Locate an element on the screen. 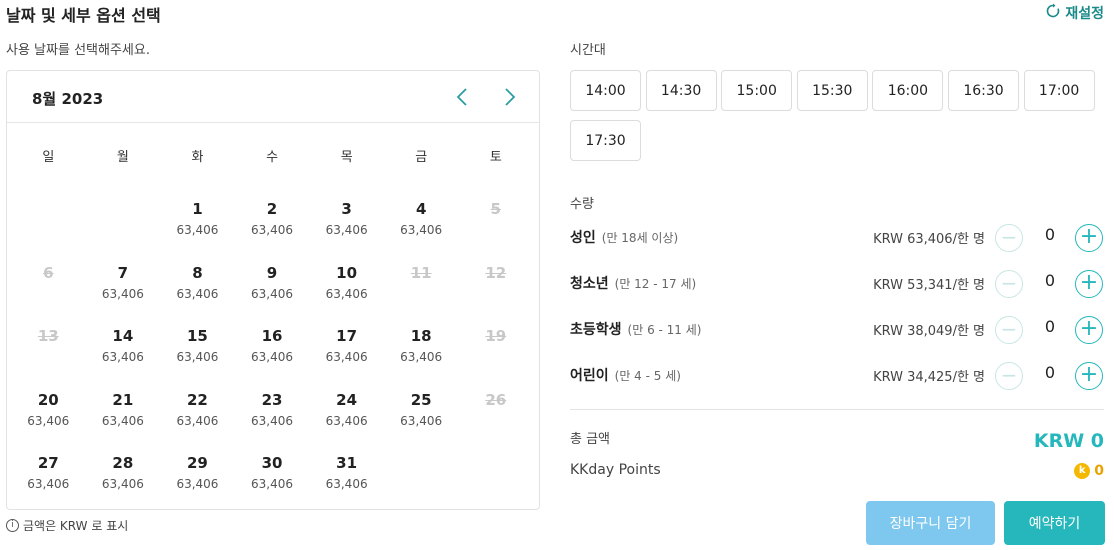 The width and height of the screenshot is (1114, 550). calendar-empty-cell is located at coordinates (421, 485).